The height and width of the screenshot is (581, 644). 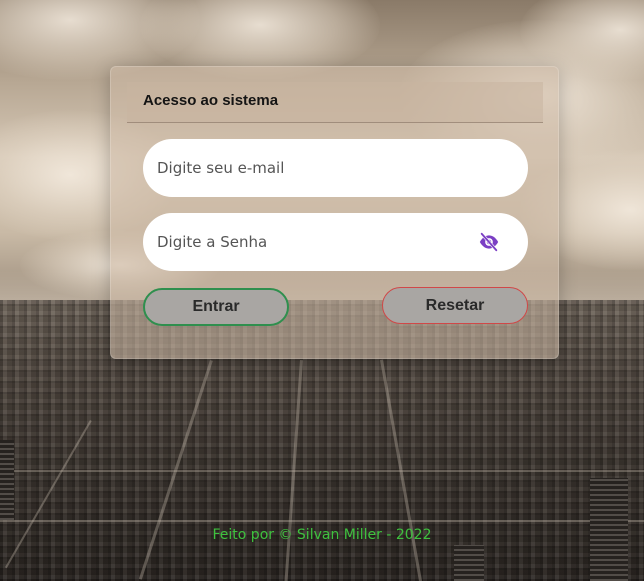 I want to click on login-title: Acesso ao sistema, so click(x=211, y=100).